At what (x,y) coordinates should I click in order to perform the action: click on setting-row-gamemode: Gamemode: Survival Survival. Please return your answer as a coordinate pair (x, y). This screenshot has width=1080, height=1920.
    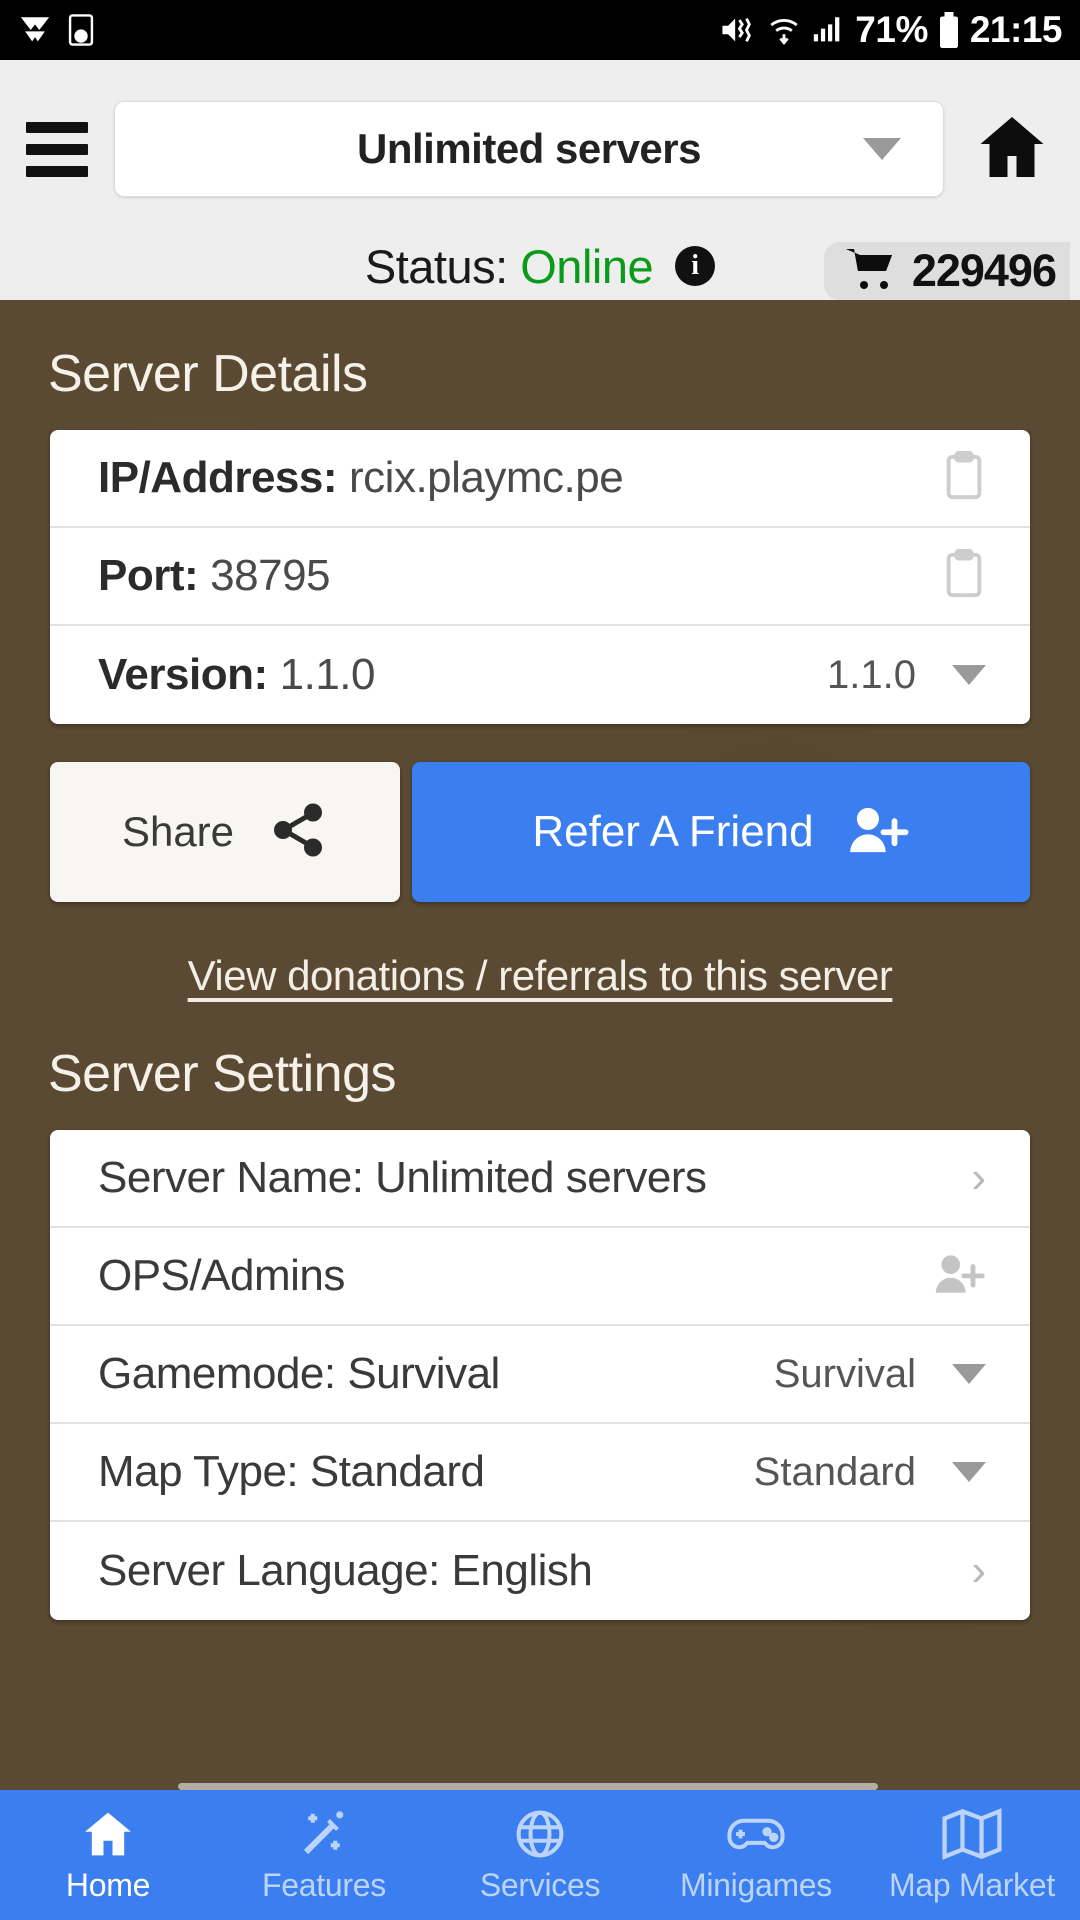
    Looking at the image, I should click on (540, 1375).